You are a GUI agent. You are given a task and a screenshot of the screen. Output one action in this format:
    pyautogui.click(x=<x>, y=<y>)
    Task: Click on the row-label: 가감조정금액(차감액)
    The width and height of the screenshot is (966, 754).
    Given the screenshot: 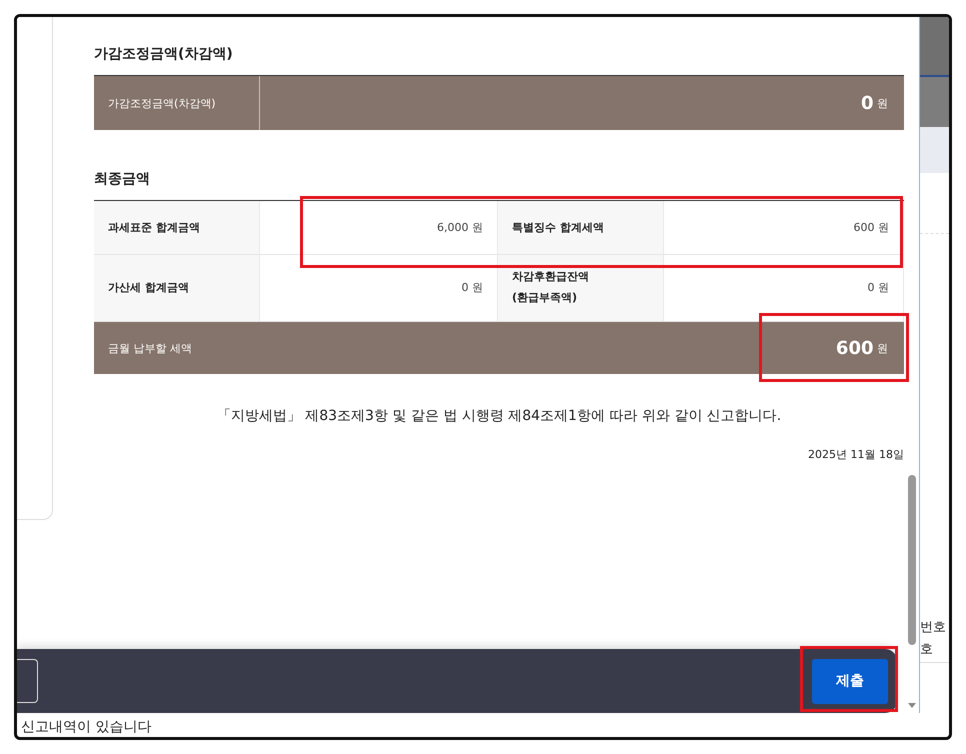 What is the action you would take?
    pyautogui.click(x=177, y=103)
    